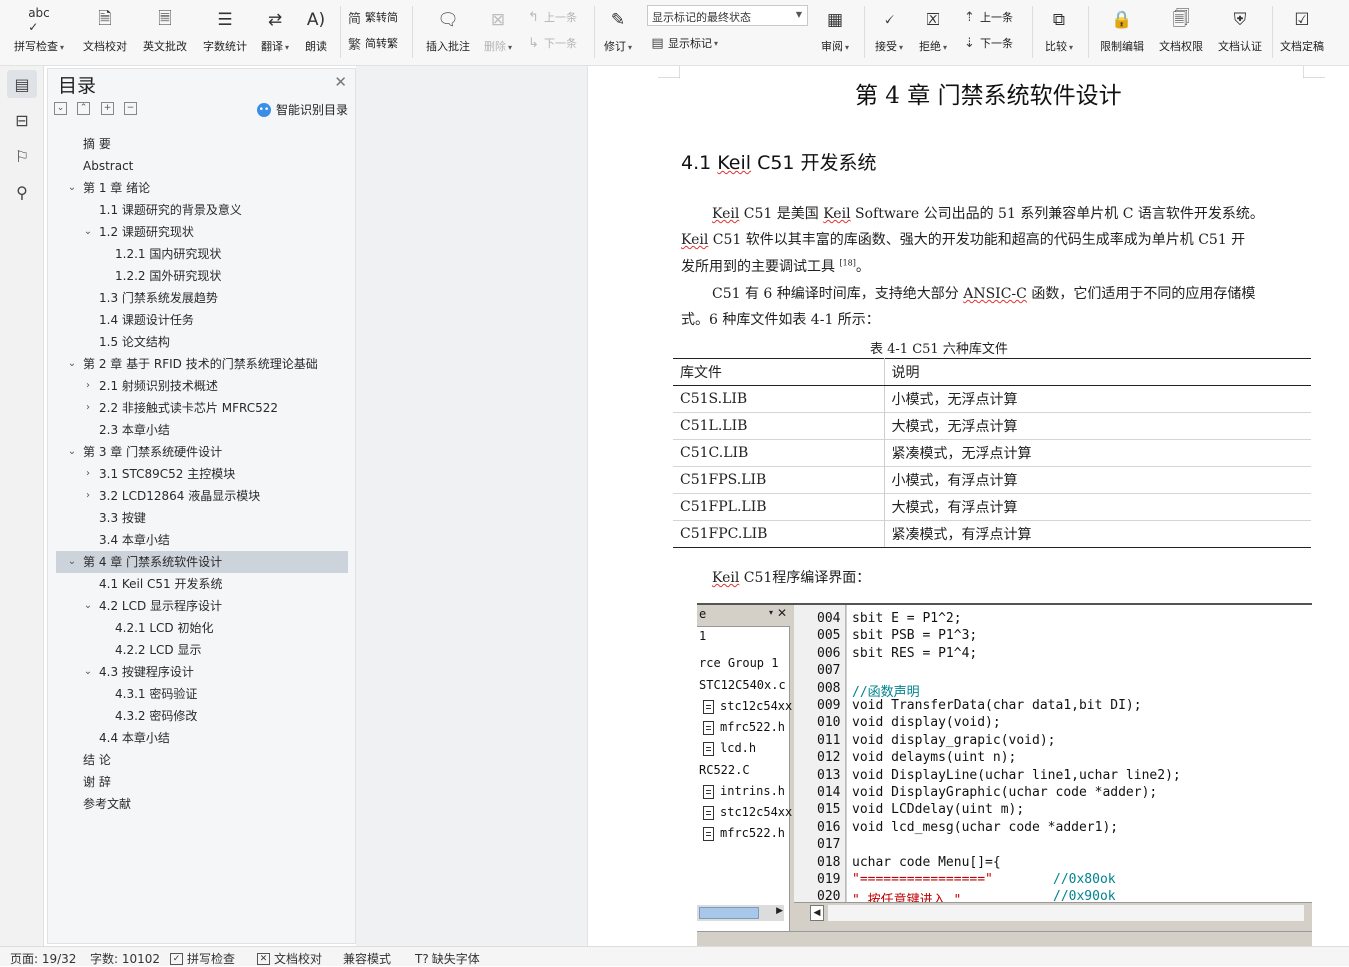 The image size is (1349, 967). Describe the element at coordinates (97, 782) in the screenshot. I see `toc-item-label: 谢 辞` at that location.